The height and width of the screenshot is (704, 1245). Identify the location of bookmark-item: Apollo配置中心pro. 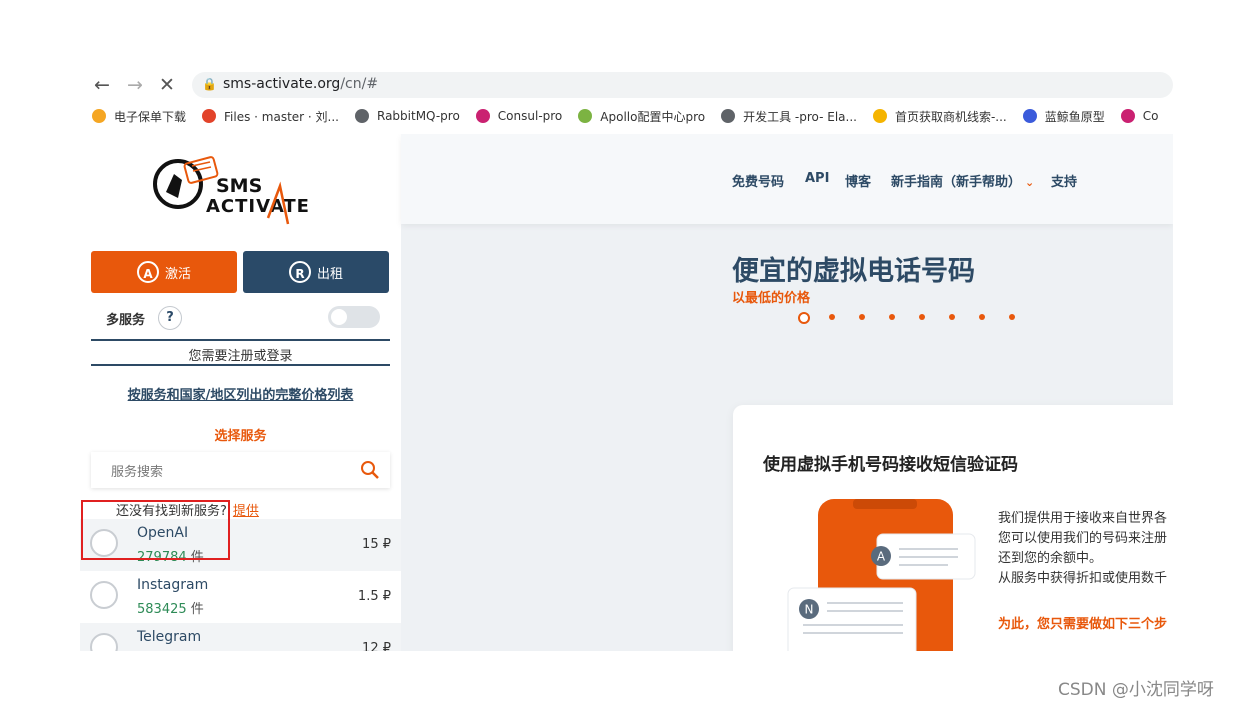
(641, 116).